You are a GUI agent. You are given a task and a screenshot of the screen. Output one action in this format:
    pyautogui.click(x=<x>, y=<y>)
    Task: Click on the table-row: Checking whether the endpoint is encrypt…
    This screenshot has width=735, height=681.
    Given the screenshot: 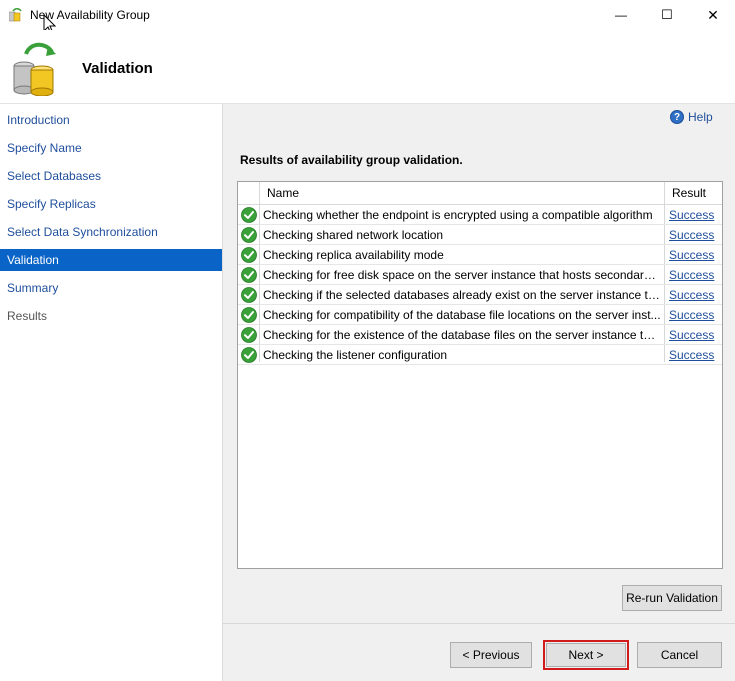 What is the action you would take?
    pyautogui.click(x=480, y=215)
    